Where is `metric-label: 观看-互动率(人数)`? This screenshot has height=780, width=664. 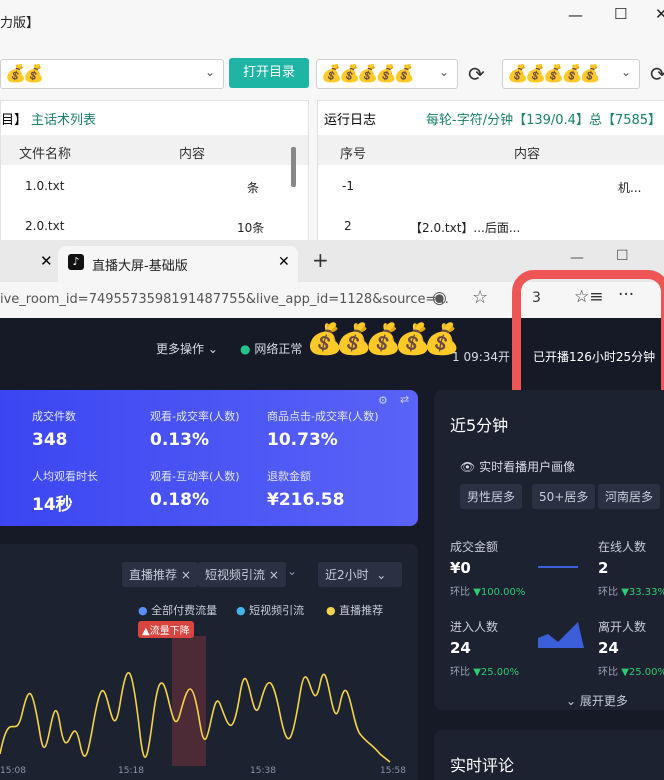
metric-label: 观看-互动率(人数) is located at coordinates (195, 476).